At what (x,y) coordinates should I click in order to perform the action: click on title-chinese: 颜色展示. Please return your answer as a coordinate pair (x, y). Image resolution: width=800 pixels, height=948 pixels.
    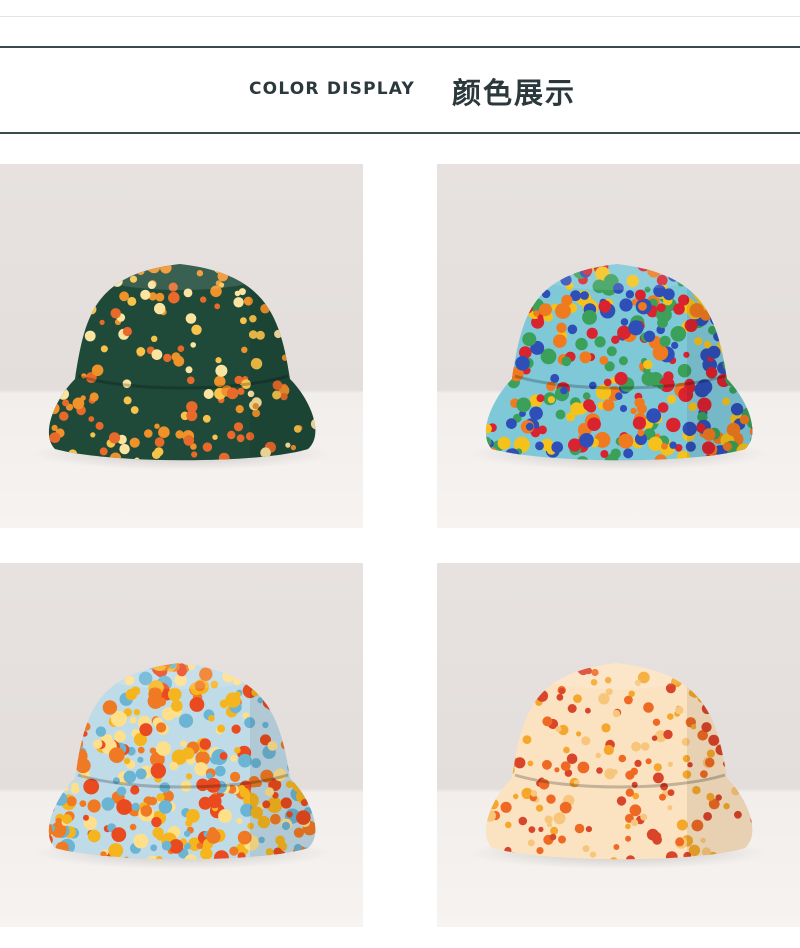
    Looking at the image, I should click on (514, 93).